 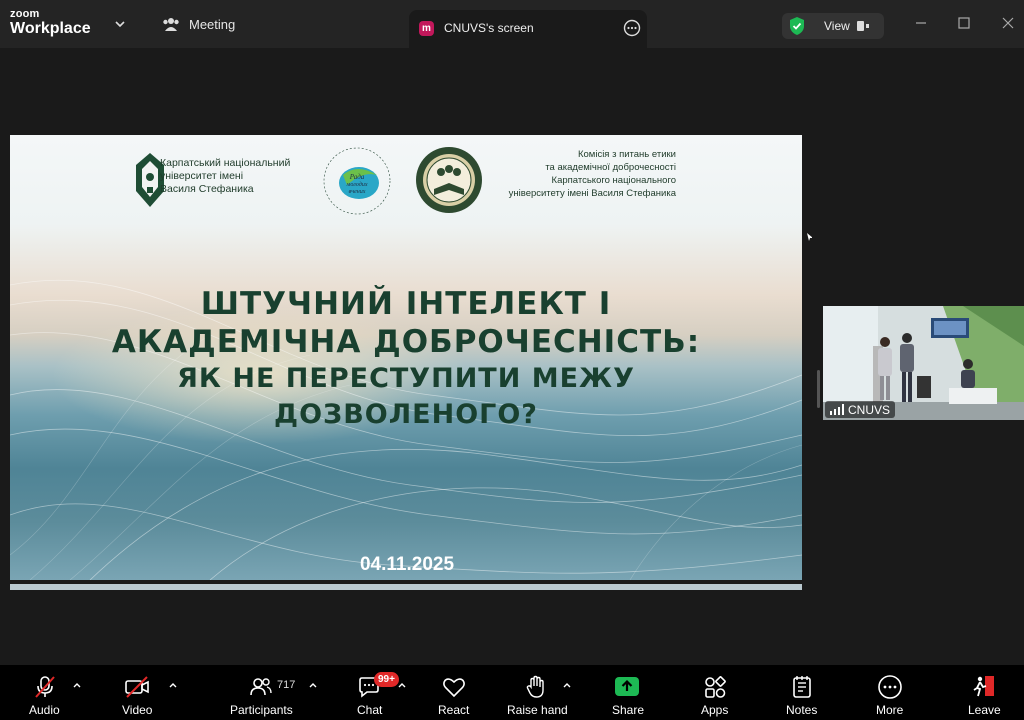 What do you see at coordinates (406, 414) in the screenshot?
I see `slide-title-line: ДОЗВОЛЕНОГО?` at bounding box center [406, 414].